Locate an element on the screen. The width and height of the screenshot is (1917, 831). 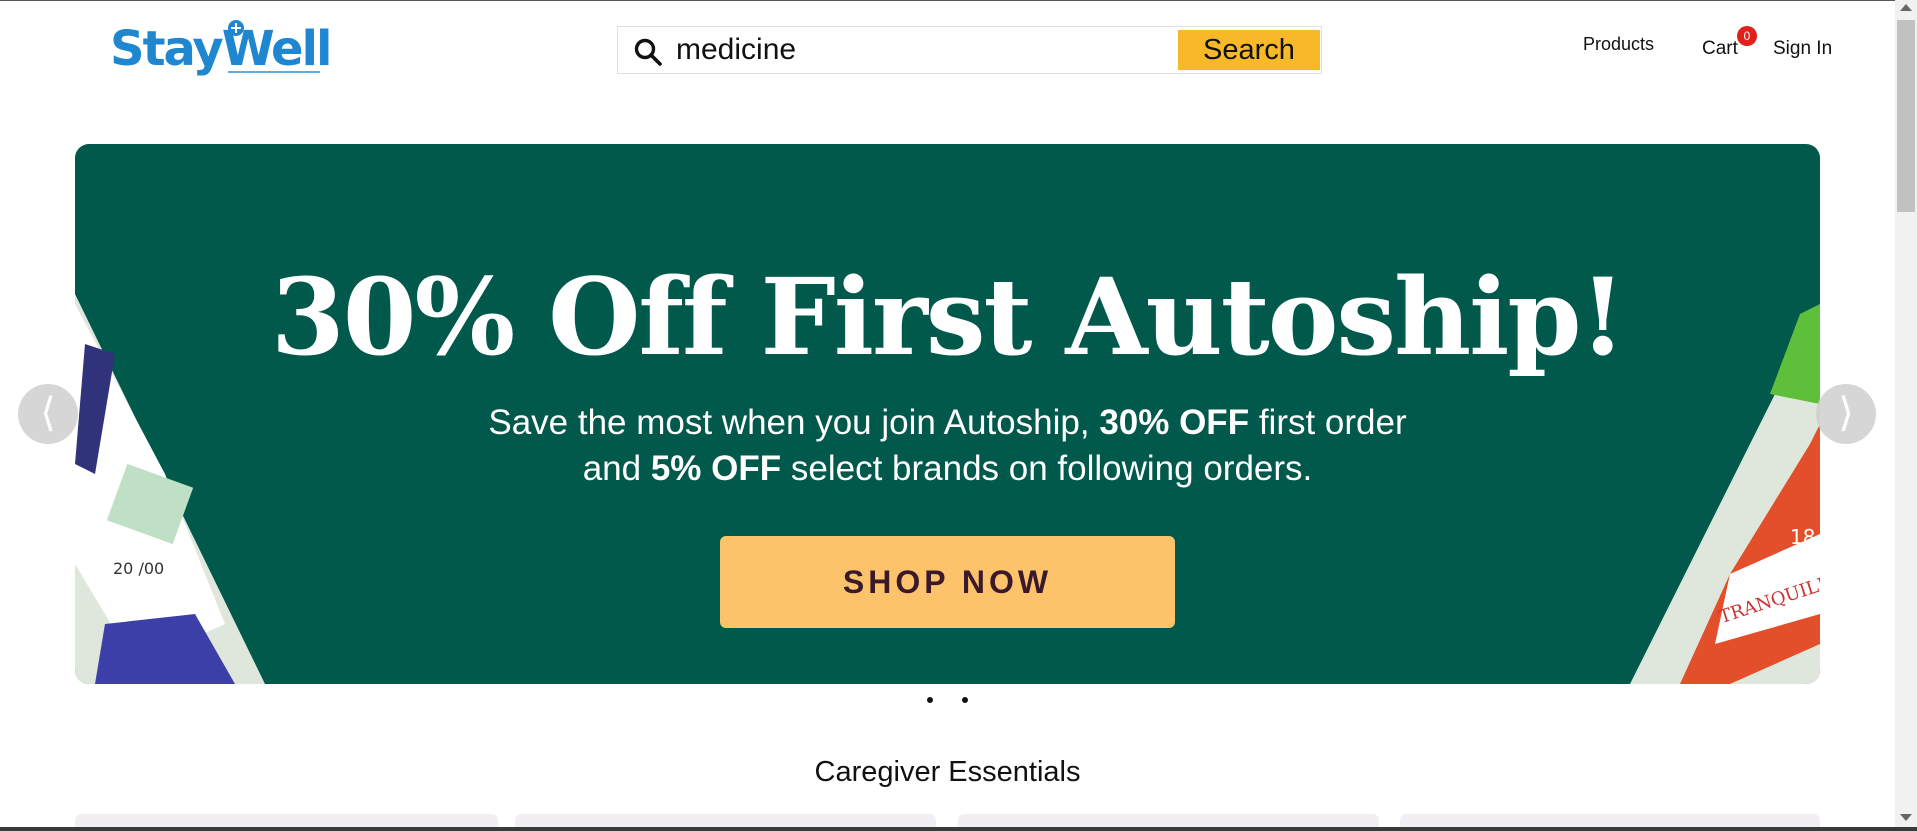
staywell-logo: StayWell is located at coordinates (221, 49).